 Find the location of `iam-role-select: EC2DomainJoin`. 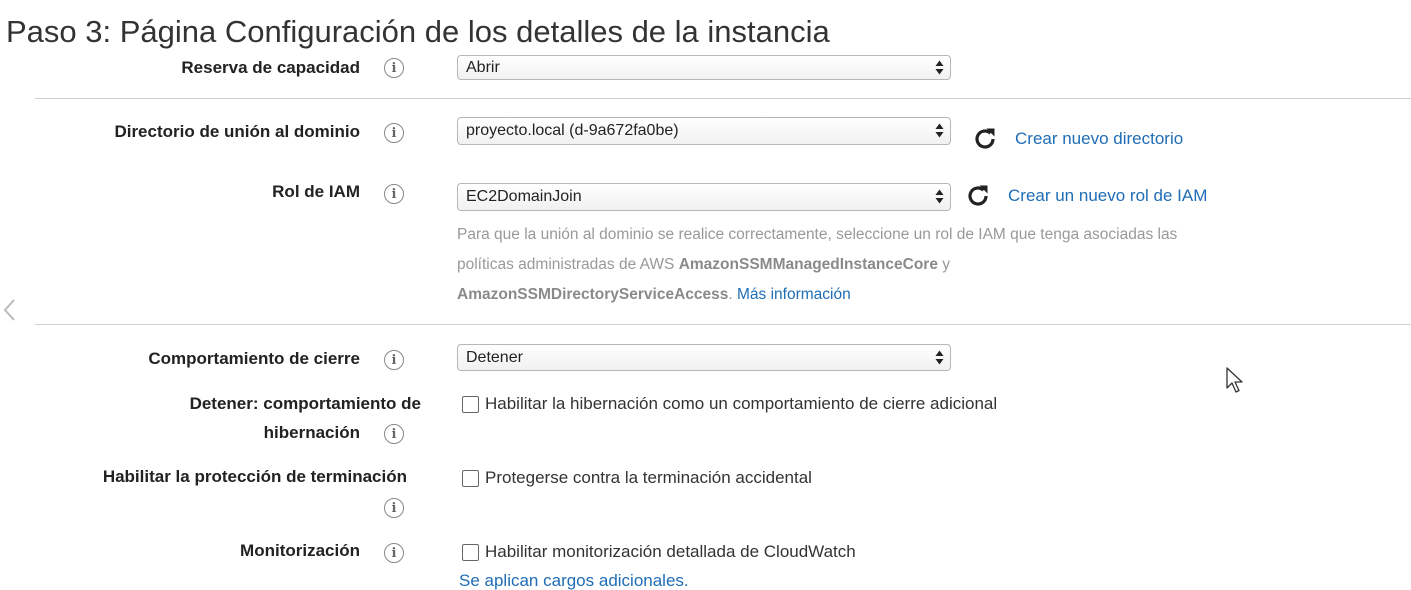

iam-role-select: EC2DomainJoin is located at coordinates (704, 197).